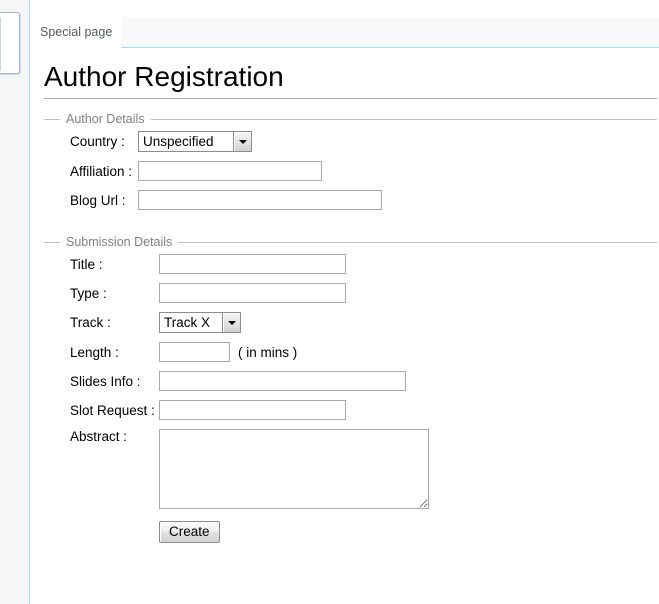  Describe the element at coordinates (282, 381) in the screenshot. I see `slides-info-input` at that location.